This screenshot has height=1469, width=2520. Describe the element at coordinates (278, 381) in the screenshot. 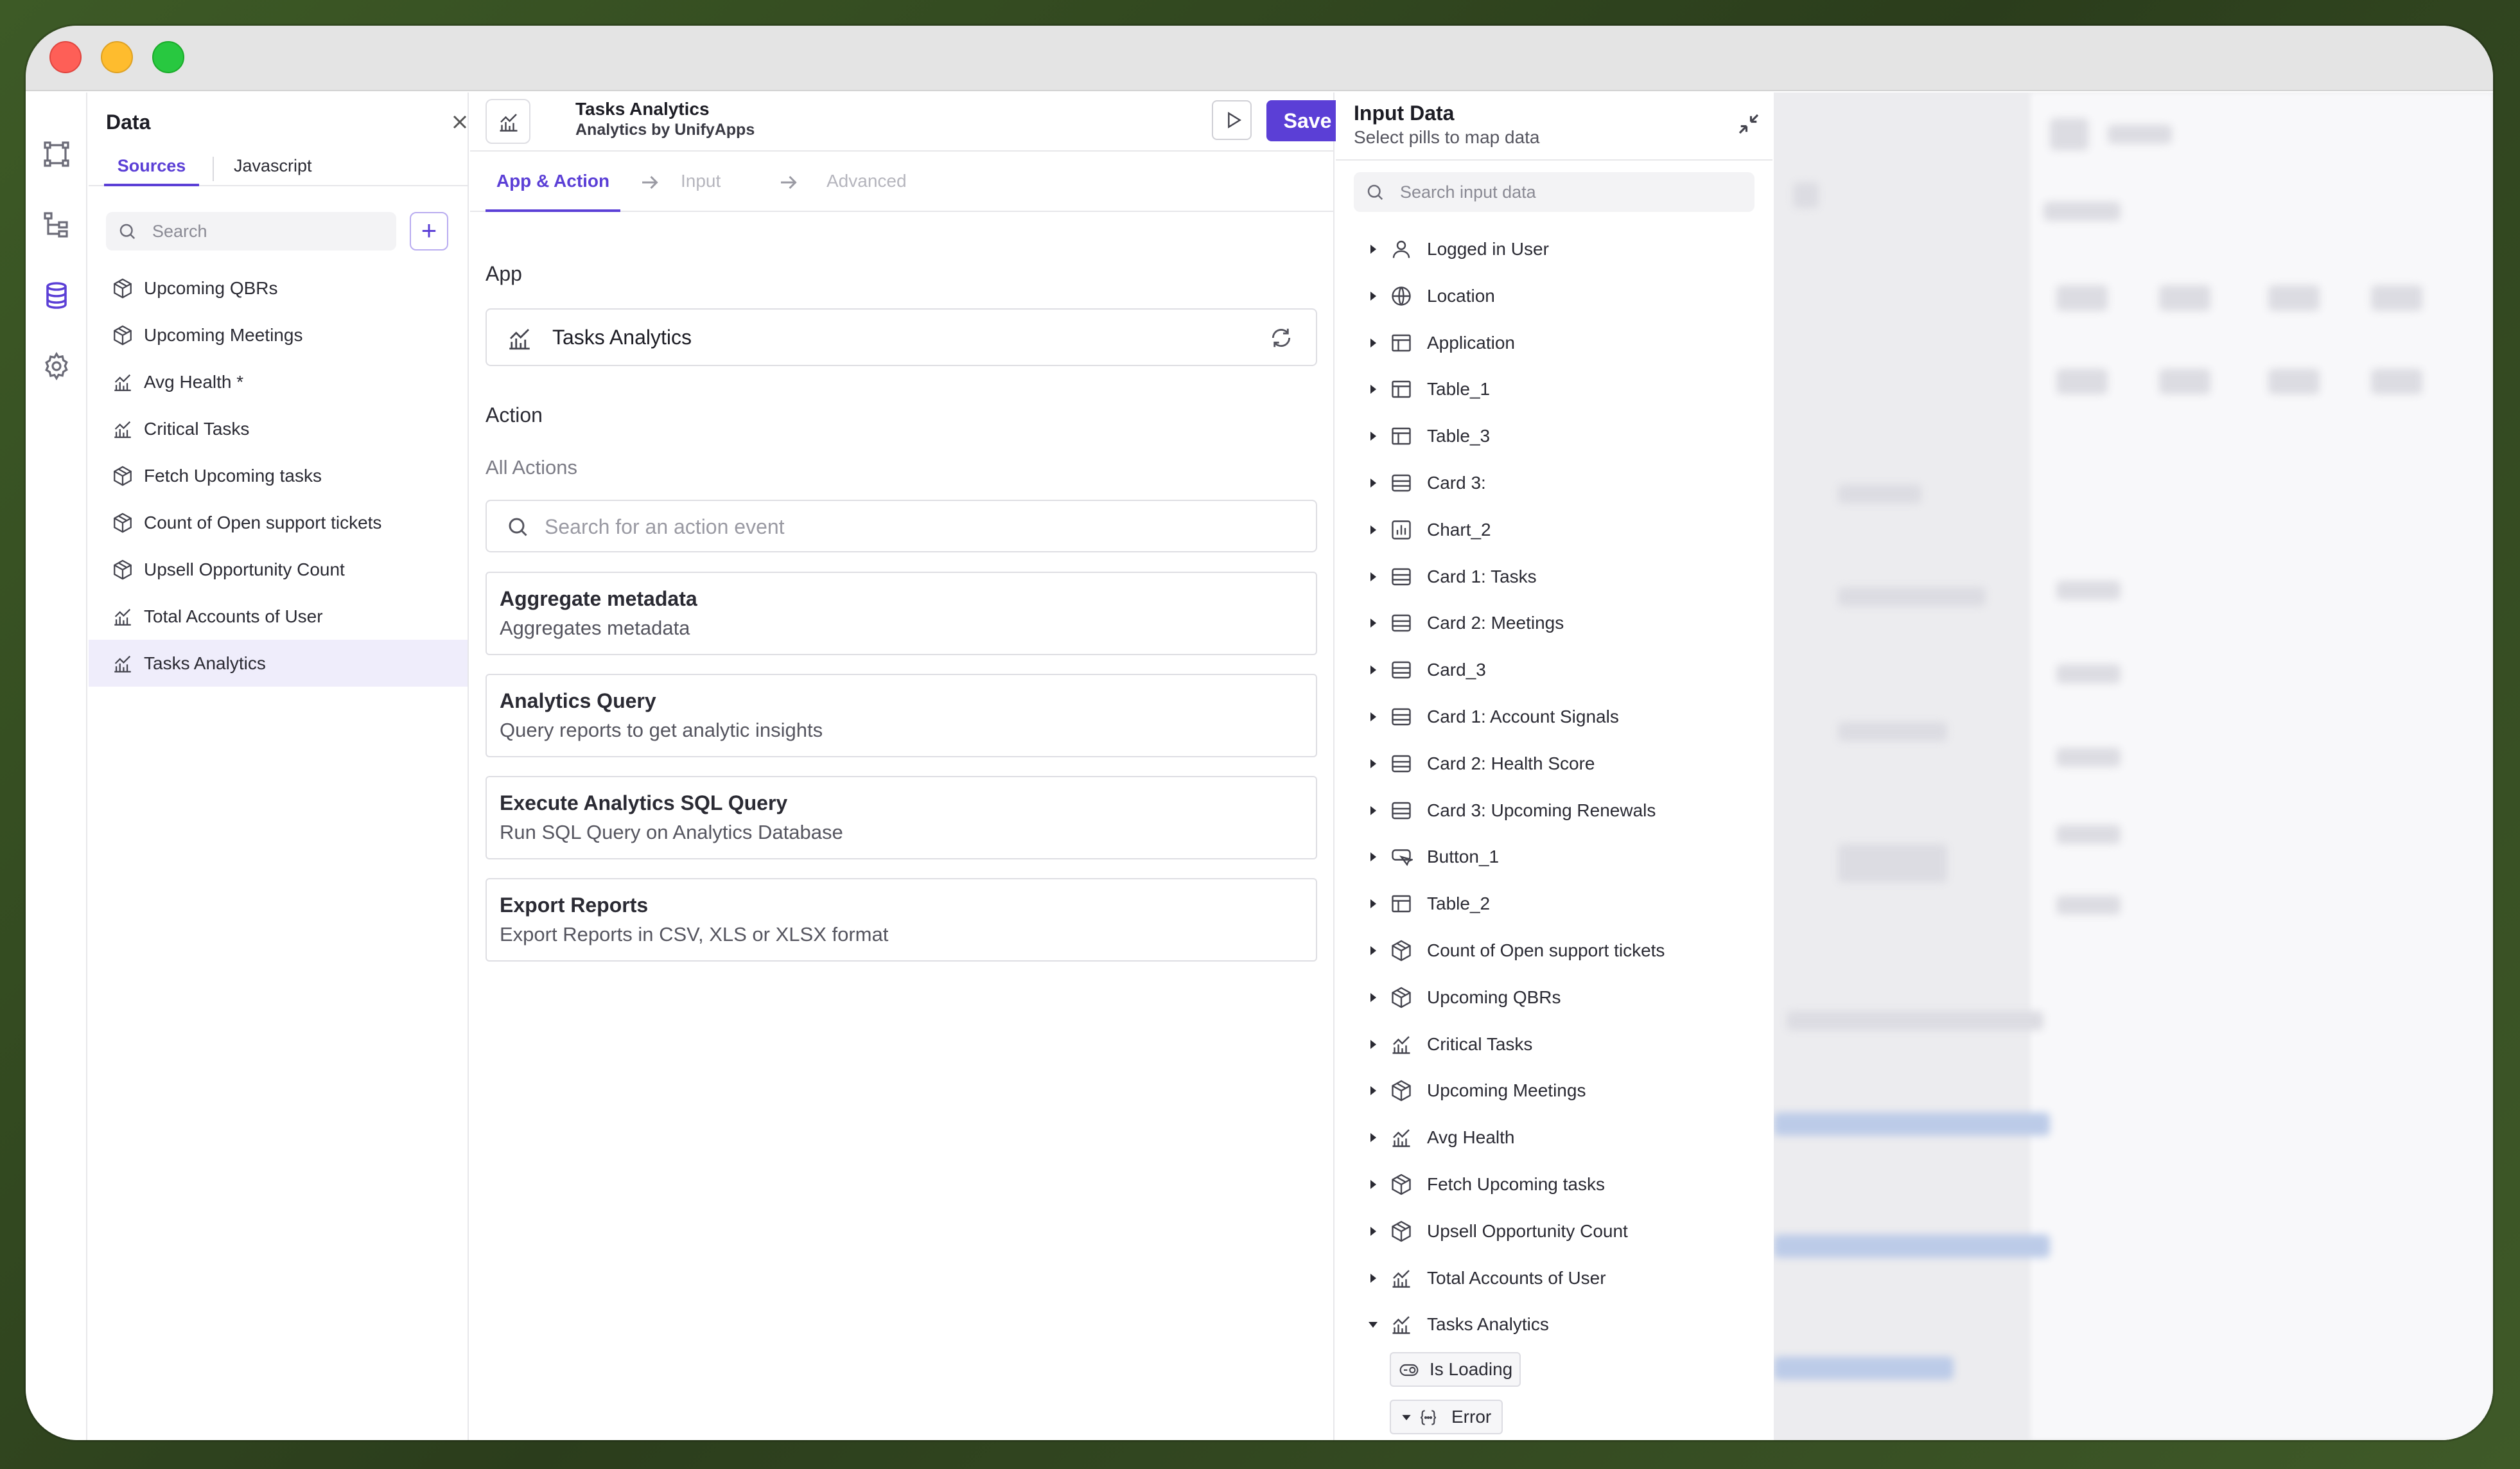

I see `source-item: Avg Health *` at that location.